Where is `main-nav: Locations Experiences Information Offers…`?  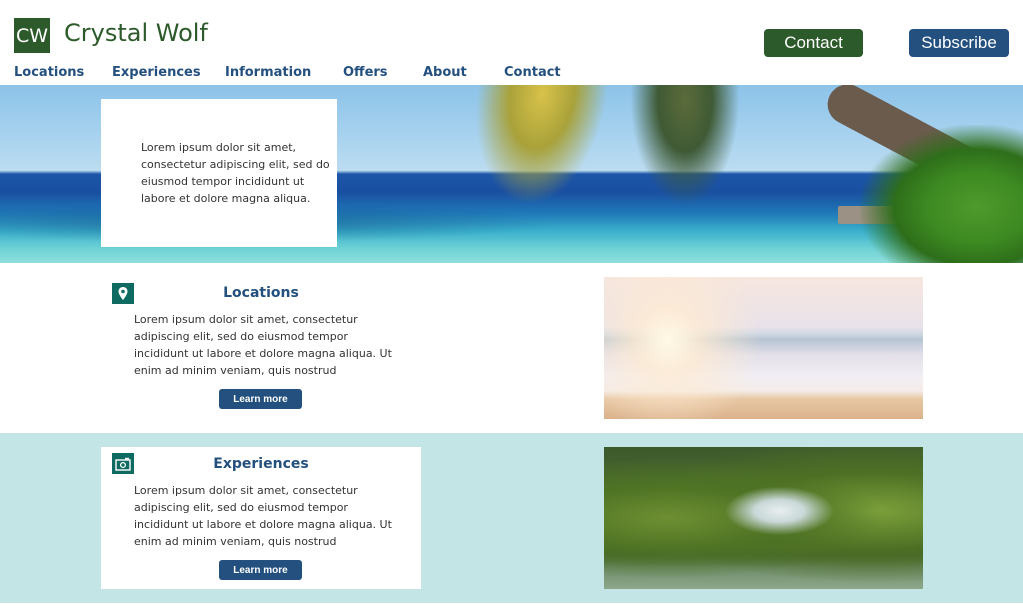
main-nav: Locations Experiences Information Offers… is located at coordinates (511, 75).